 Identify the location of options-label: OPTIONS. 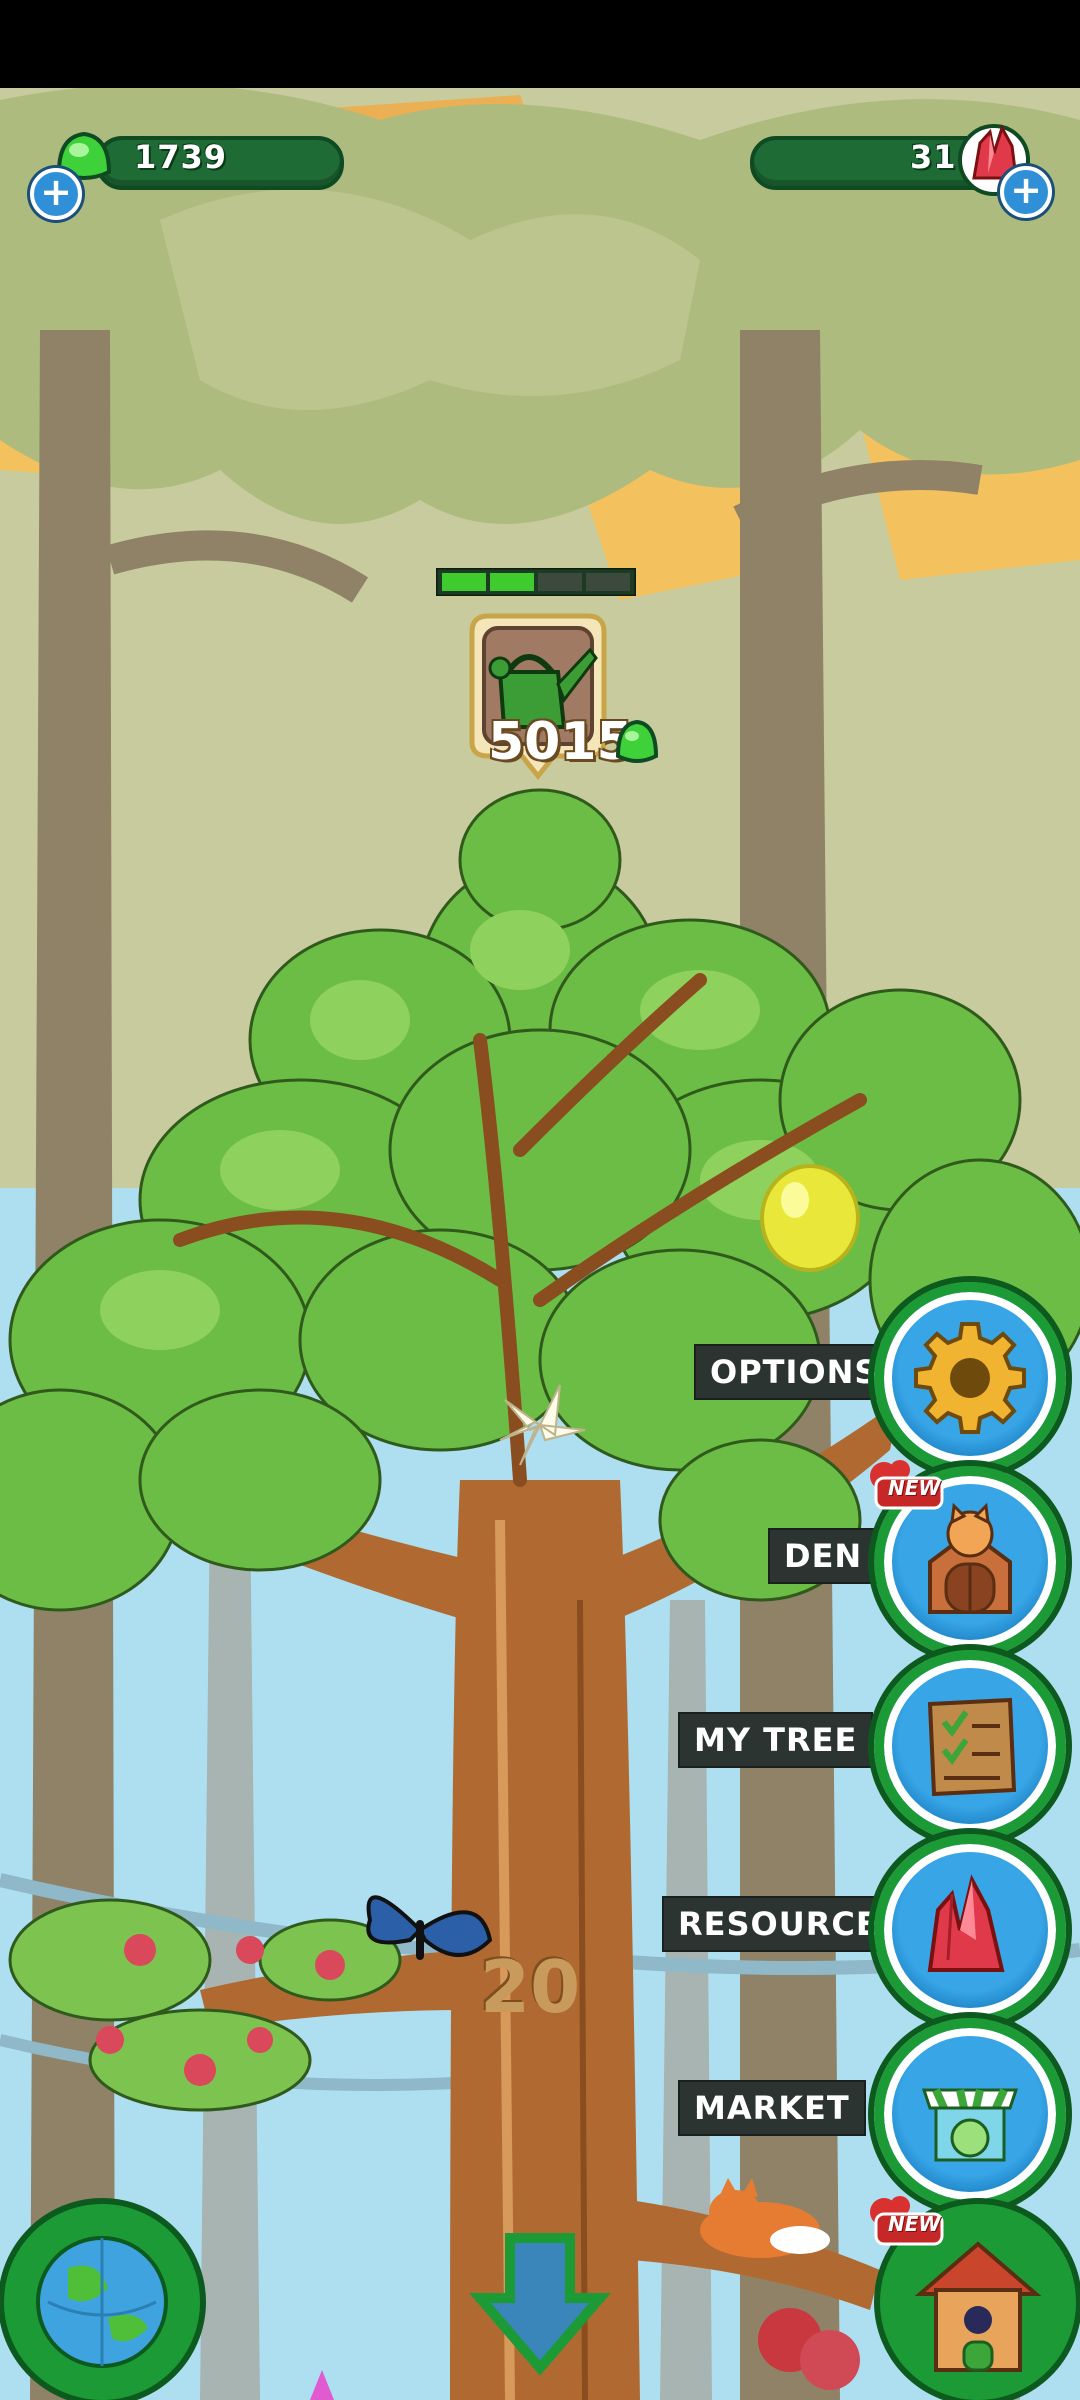
(794, 1372).